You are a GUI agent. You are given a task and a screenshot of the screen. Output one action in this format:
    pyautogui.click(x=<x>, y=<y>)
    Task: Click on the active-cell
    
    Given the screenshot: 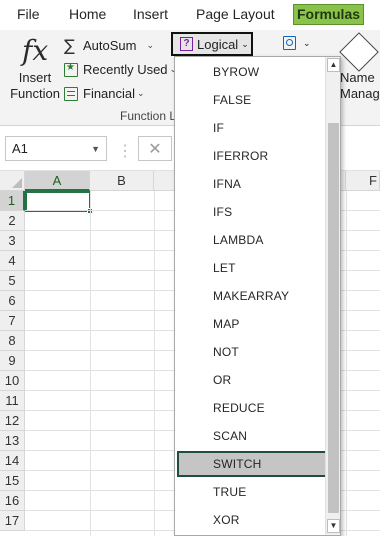 What is the action you would take?
    pyautogui.click(x=58, y=201)
    